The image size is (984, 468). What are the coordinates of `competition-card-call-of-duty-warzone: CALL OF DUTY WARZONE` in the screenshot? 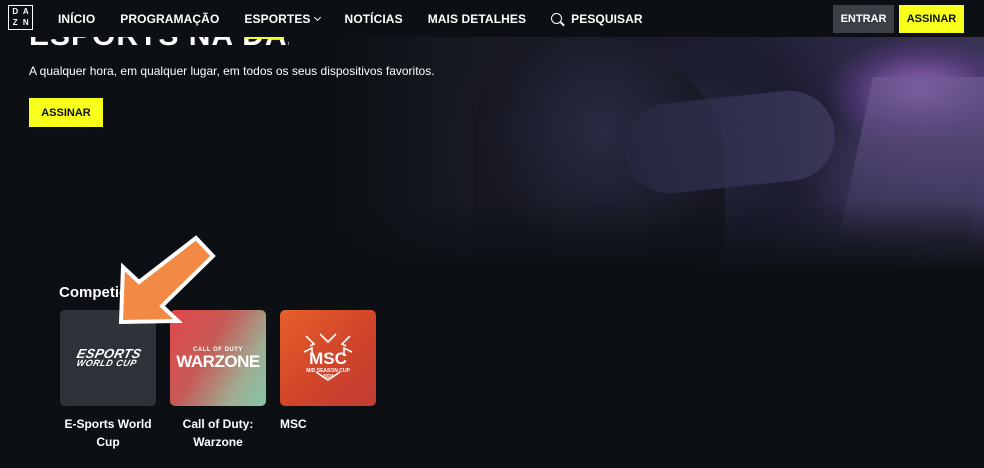 It's located at (218, 358).